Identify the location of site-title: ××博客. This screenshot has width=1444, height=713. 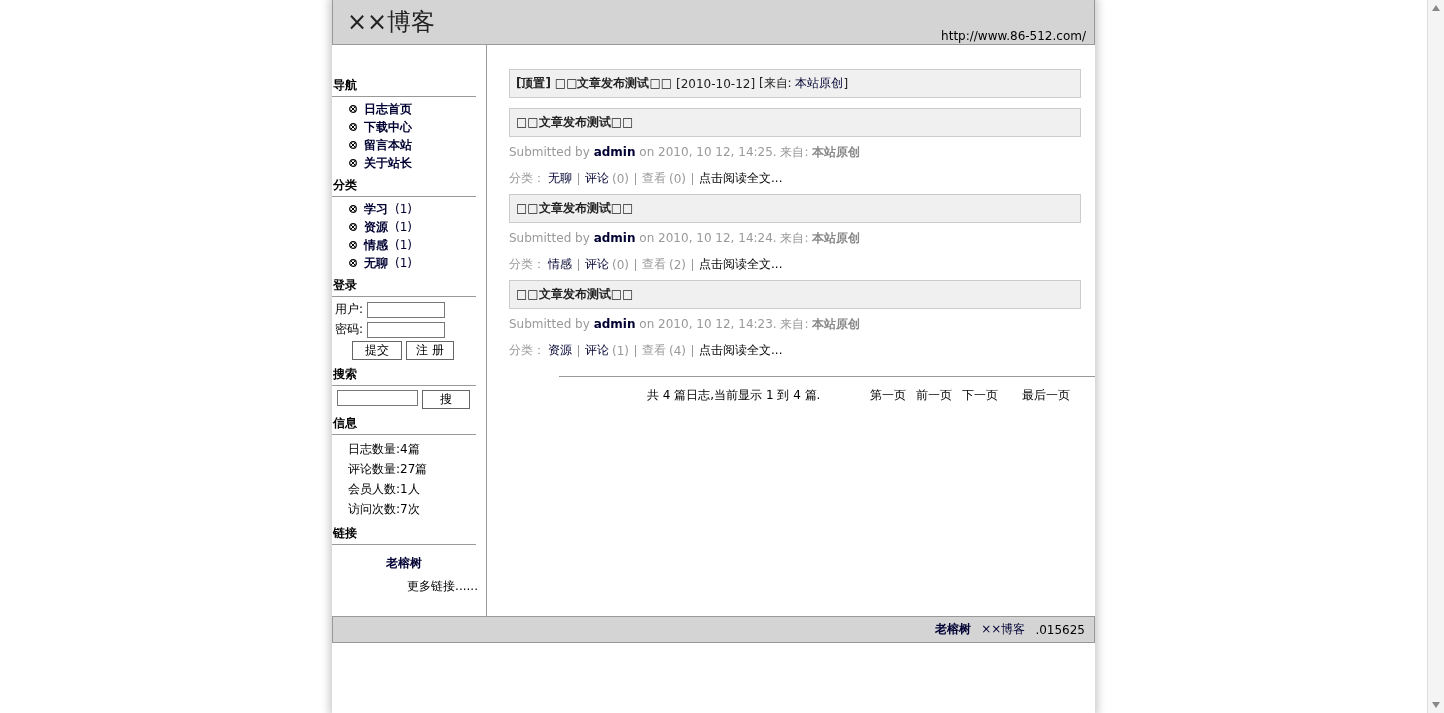
(391, 22).